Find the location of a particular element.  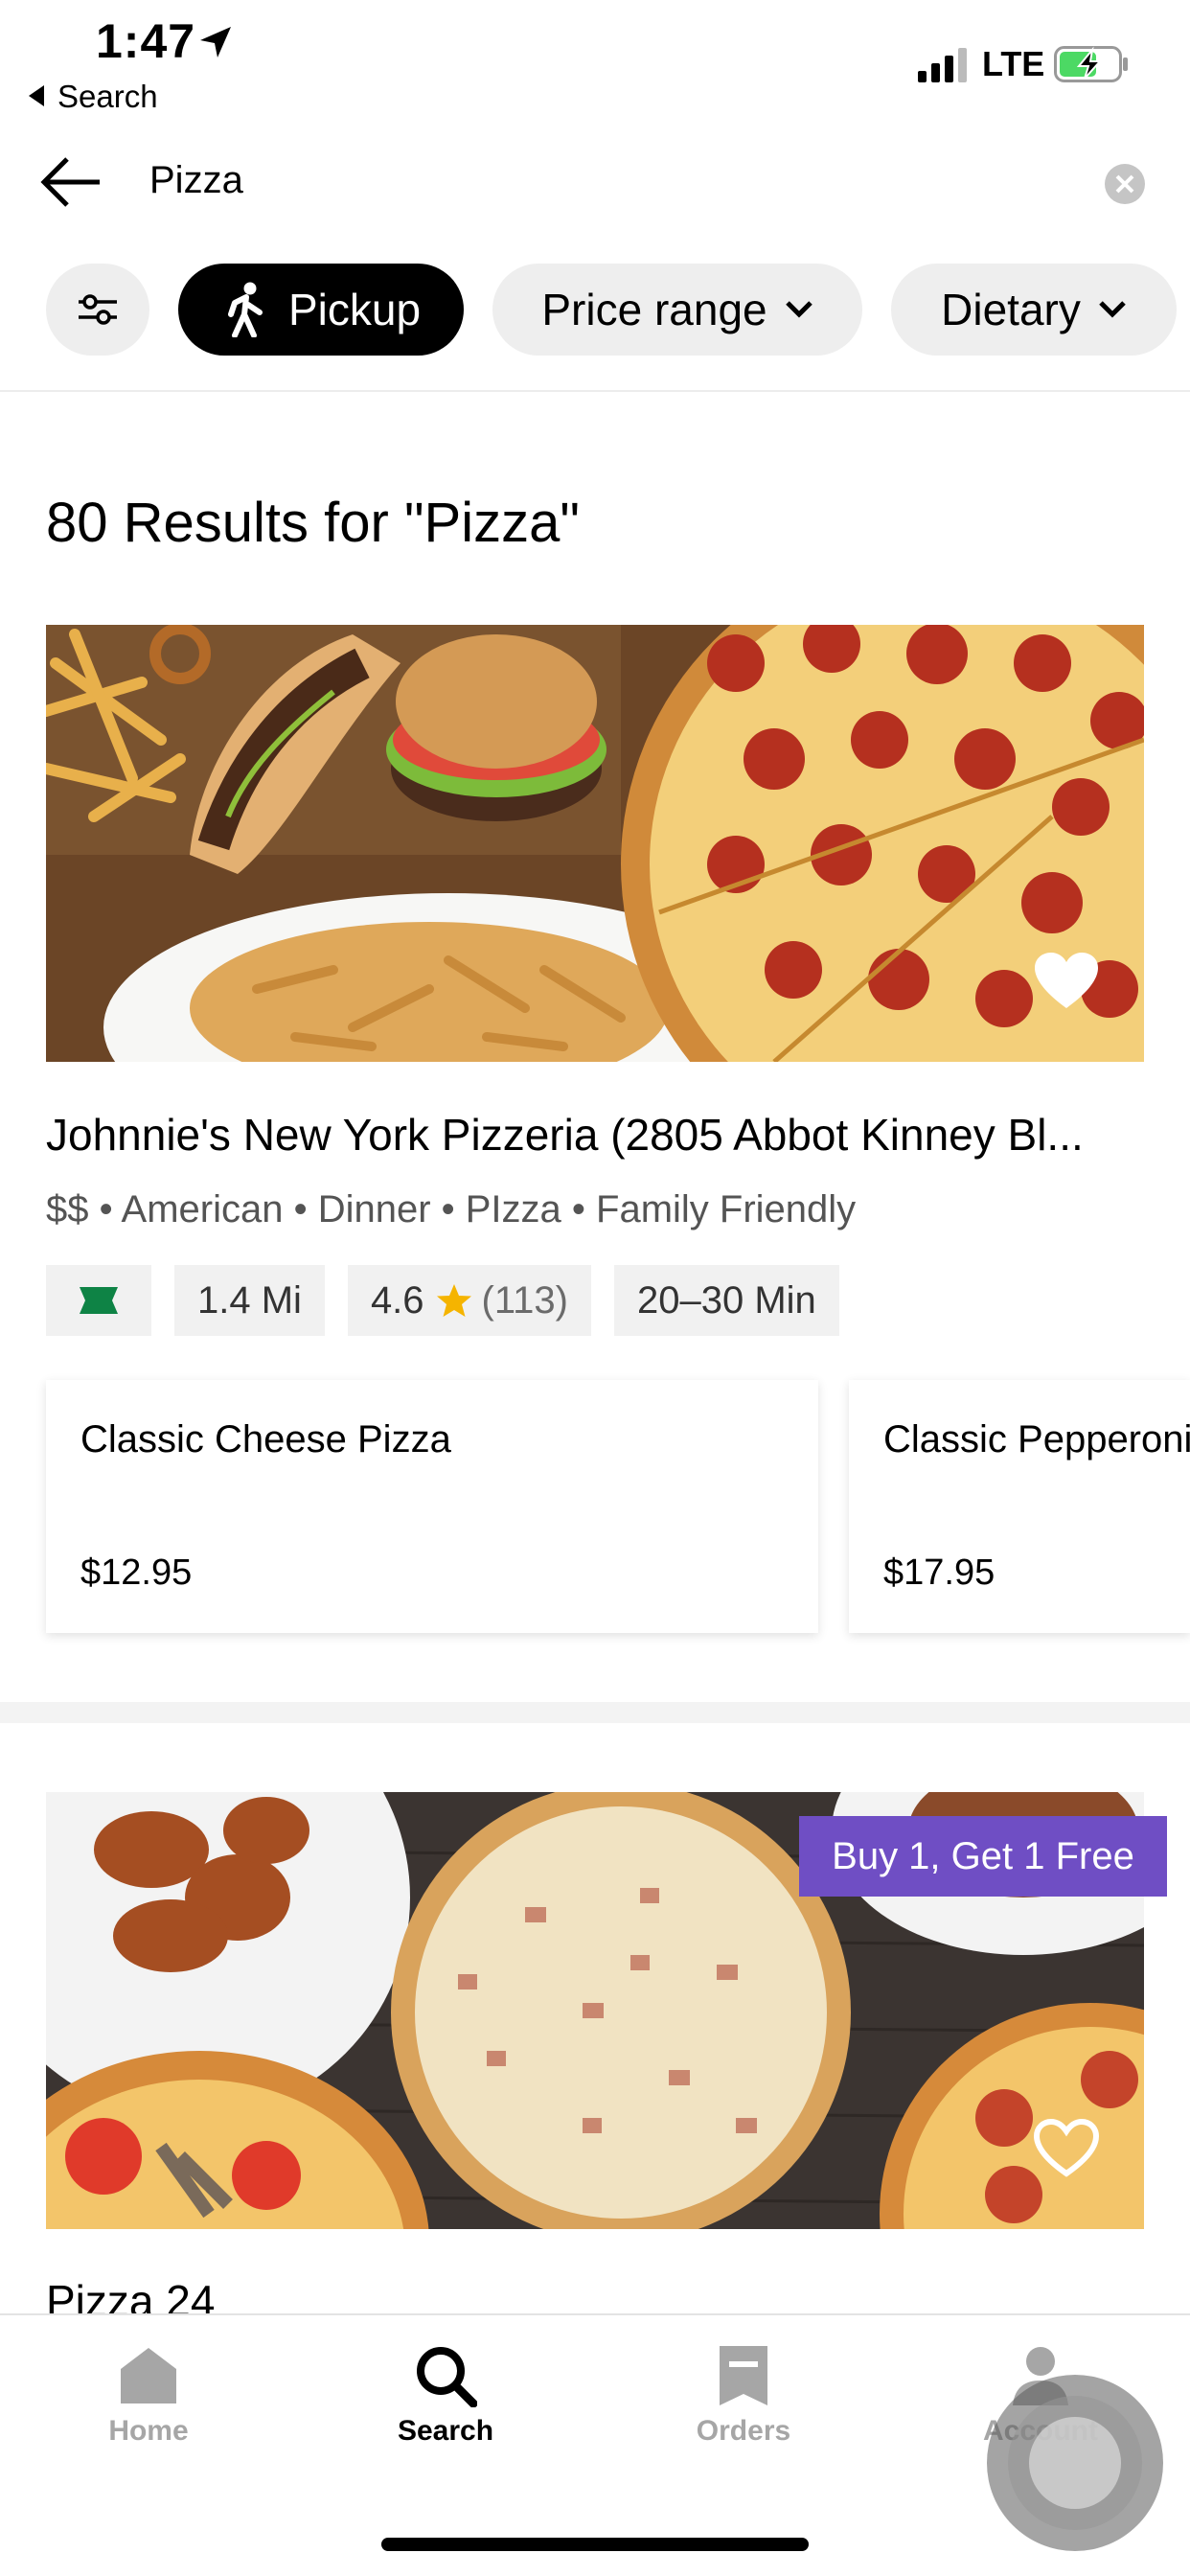

back-arrow-icon is located at coordinates (70, 182).